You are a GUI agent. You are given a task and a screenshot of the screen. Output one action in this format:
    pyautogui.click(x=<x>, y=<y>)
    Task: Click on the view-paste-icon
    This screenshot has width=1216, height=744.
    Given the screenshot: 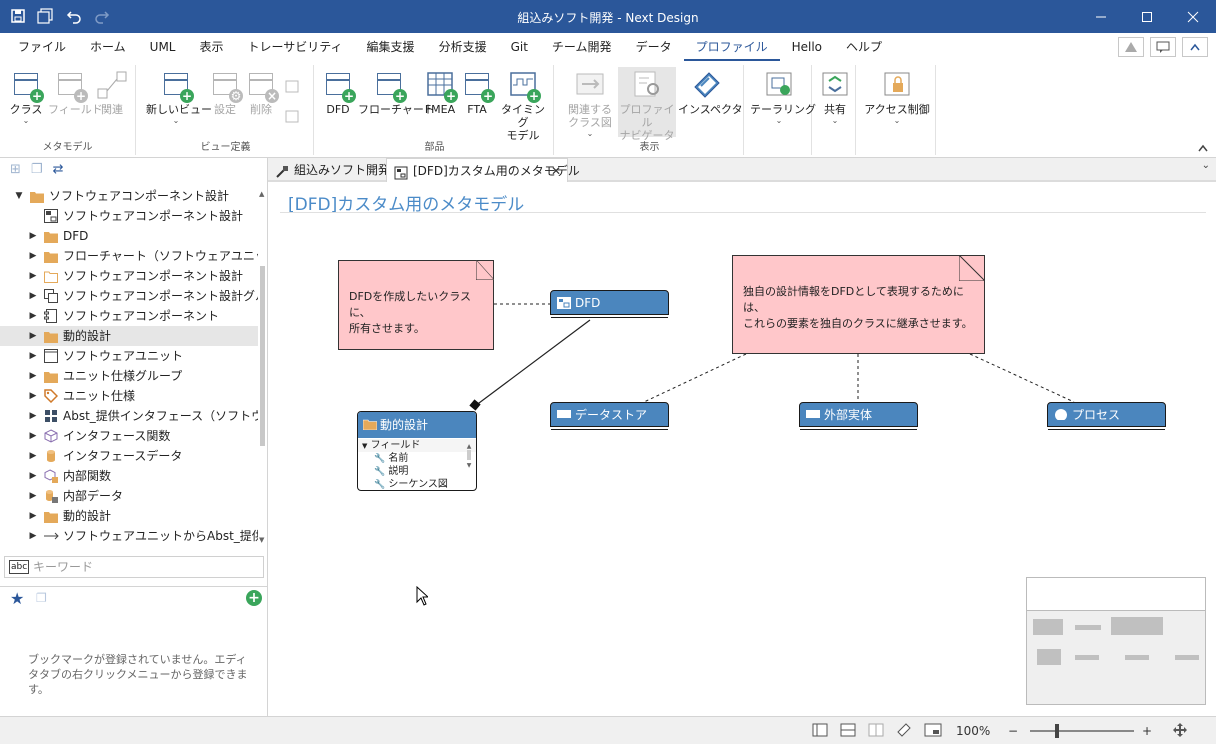 What is the action you would take?
    pyautogui.click(x=294, y=118)
    